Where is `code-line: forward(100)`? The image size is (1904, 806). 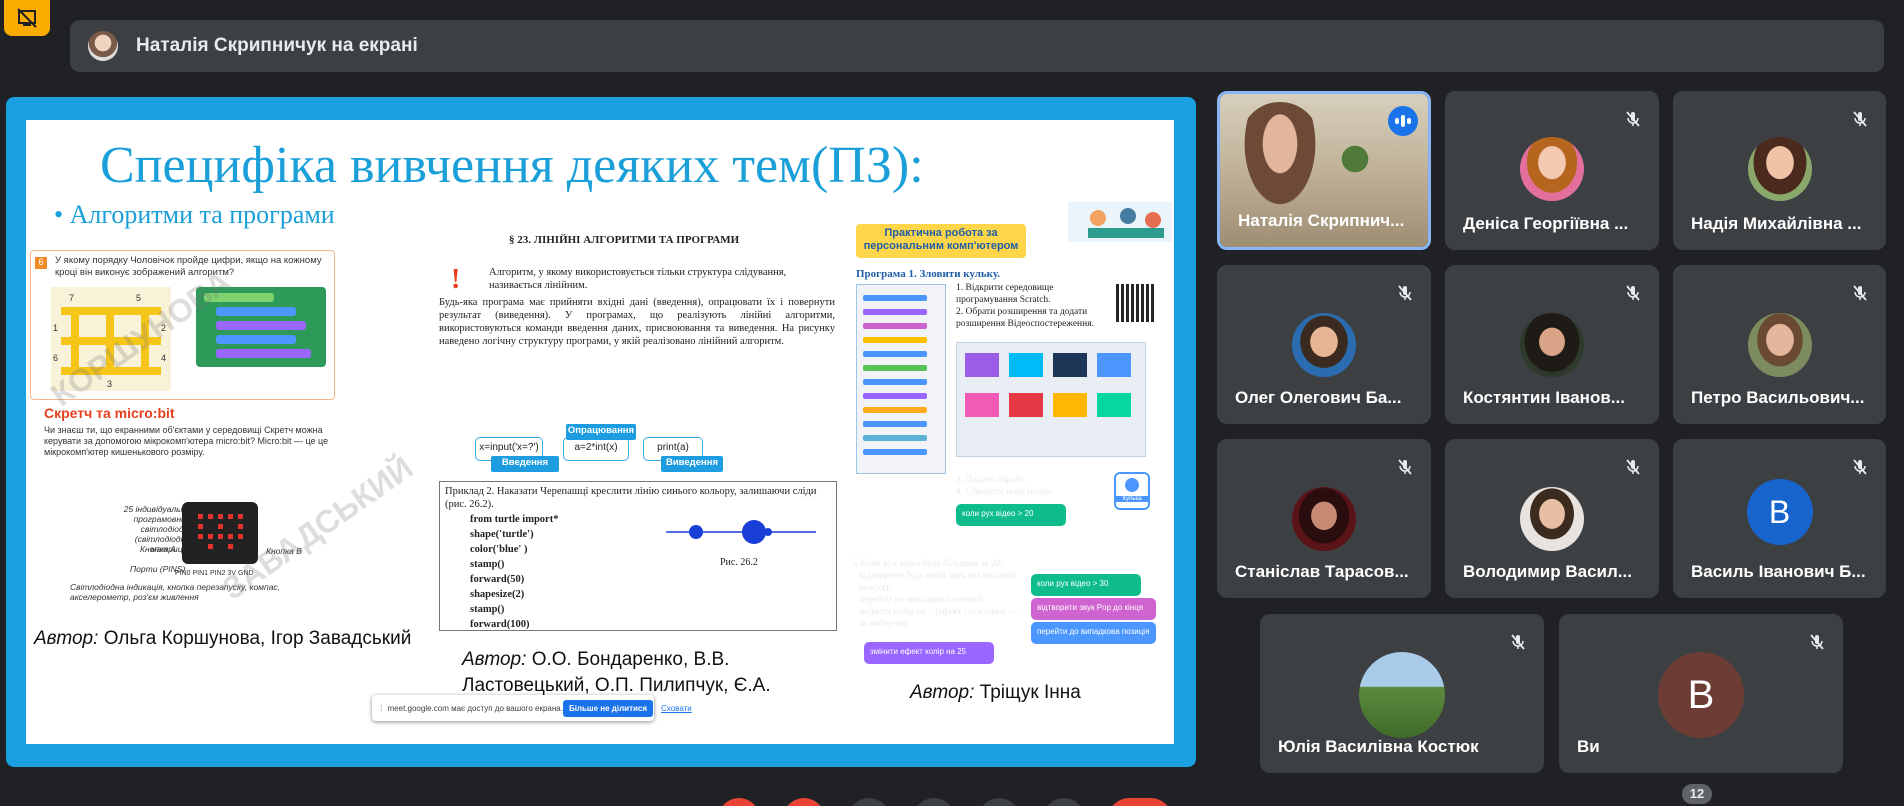 code-line: forward(100) is located at coordinates (500, 624).